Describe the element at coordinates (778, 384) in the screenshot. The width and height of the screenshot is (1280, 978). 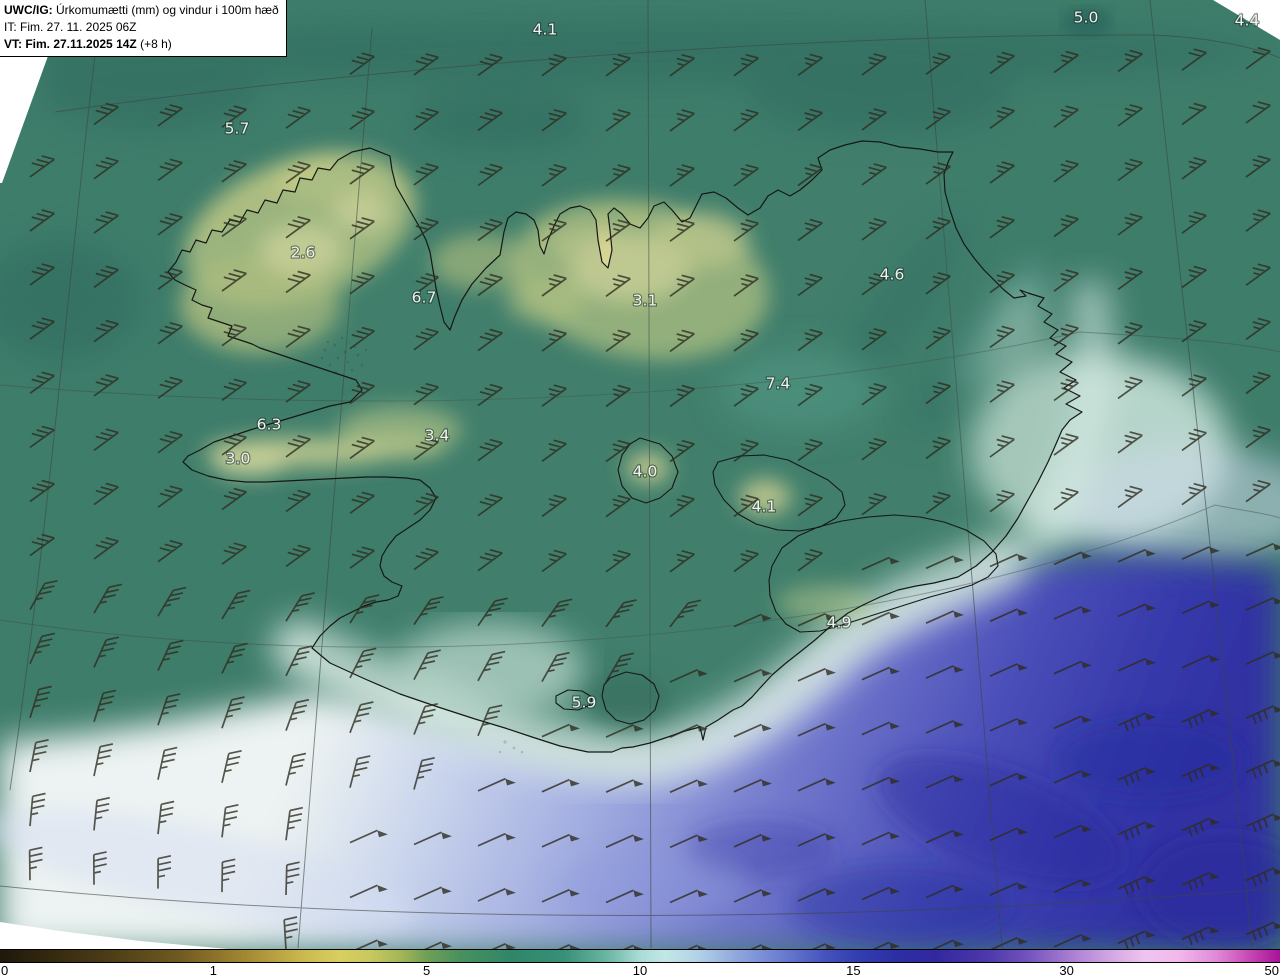
I see `value-label: 7.4` at that location.